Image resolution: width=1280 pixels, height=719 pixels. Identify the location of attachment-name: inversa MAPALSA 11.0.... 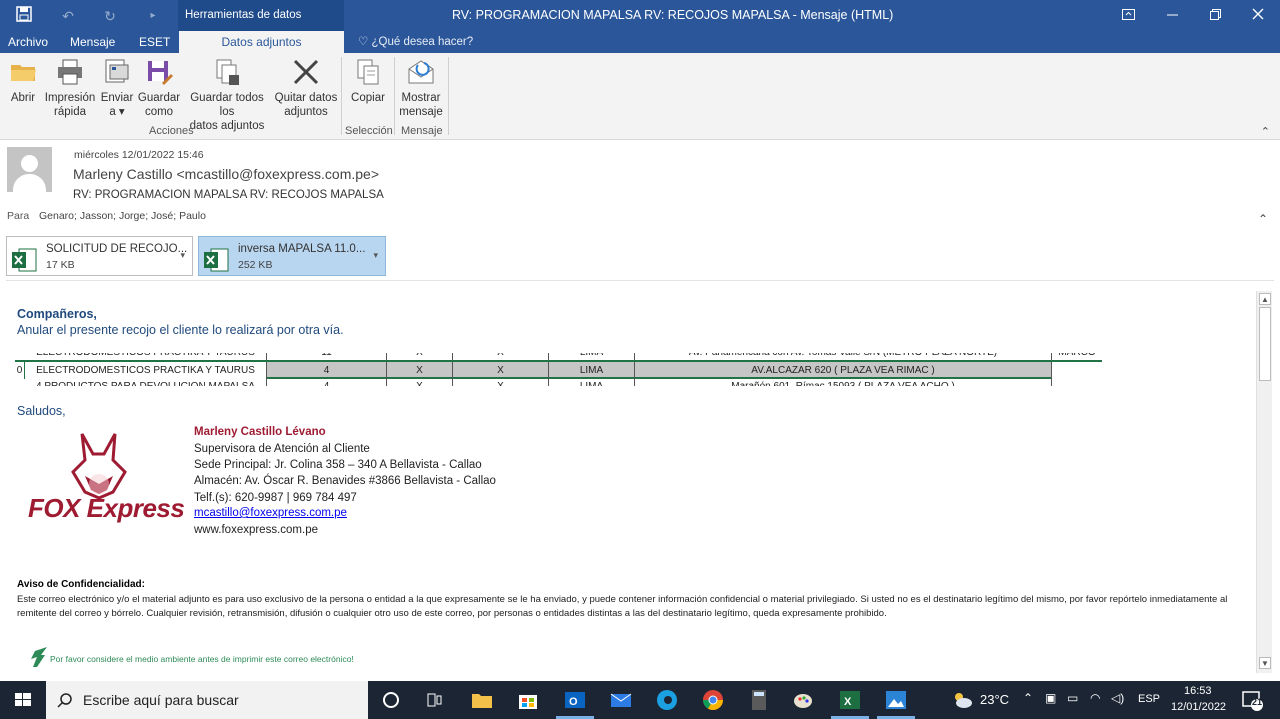
(302, 249).